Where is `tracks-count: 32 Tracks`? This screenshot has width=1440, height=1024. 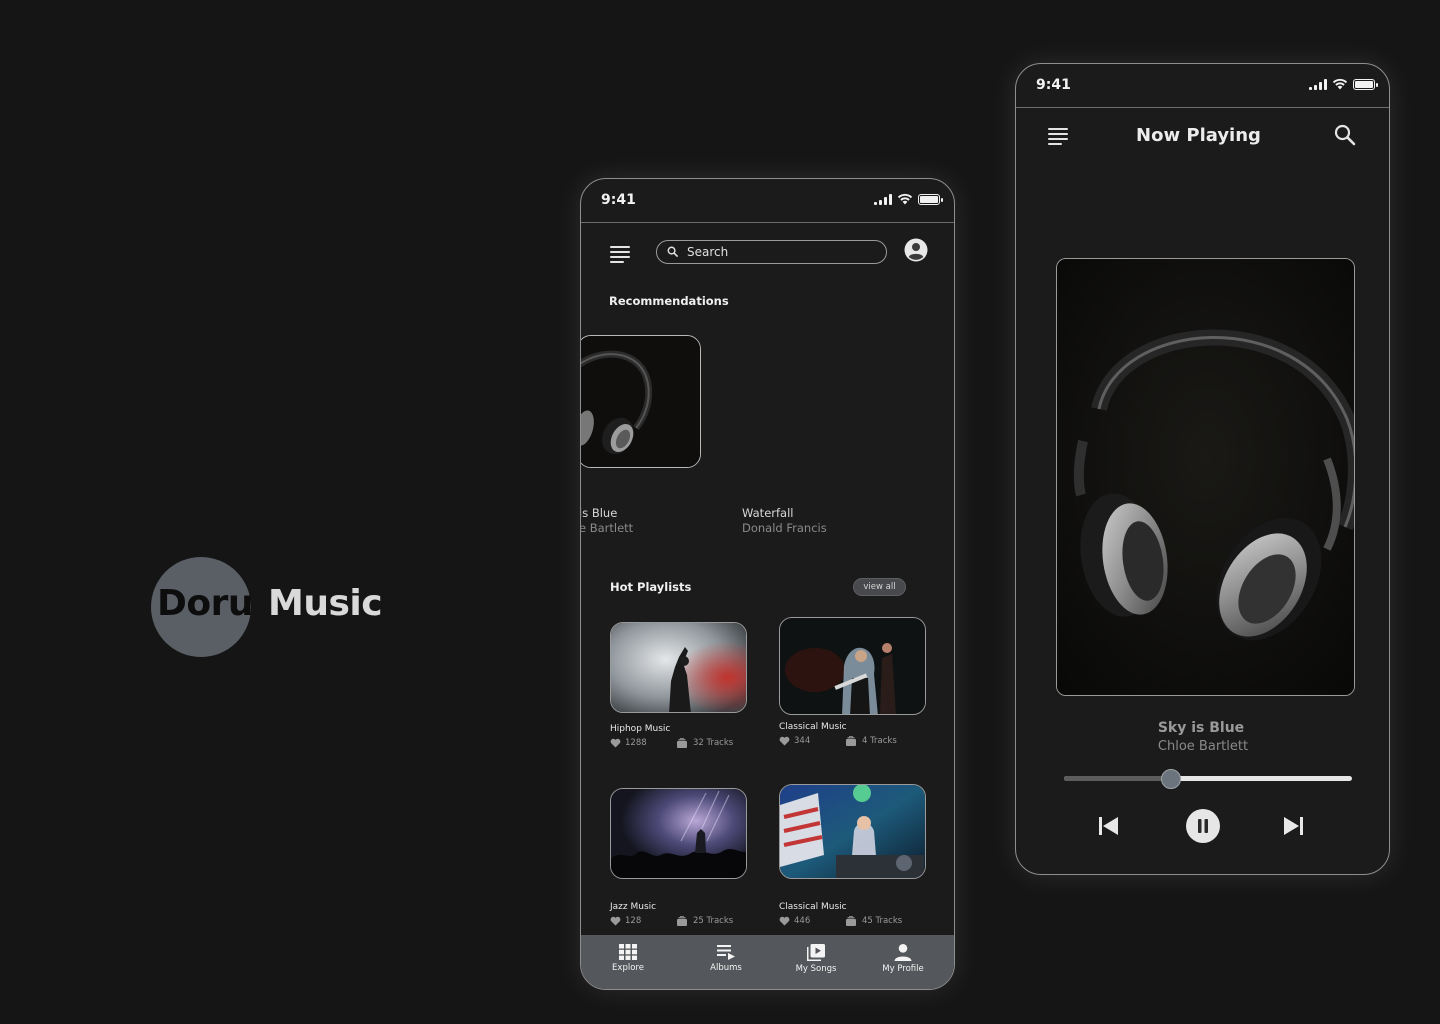
tracks-count: 32 Tracks is located at coordinates (713, 743).